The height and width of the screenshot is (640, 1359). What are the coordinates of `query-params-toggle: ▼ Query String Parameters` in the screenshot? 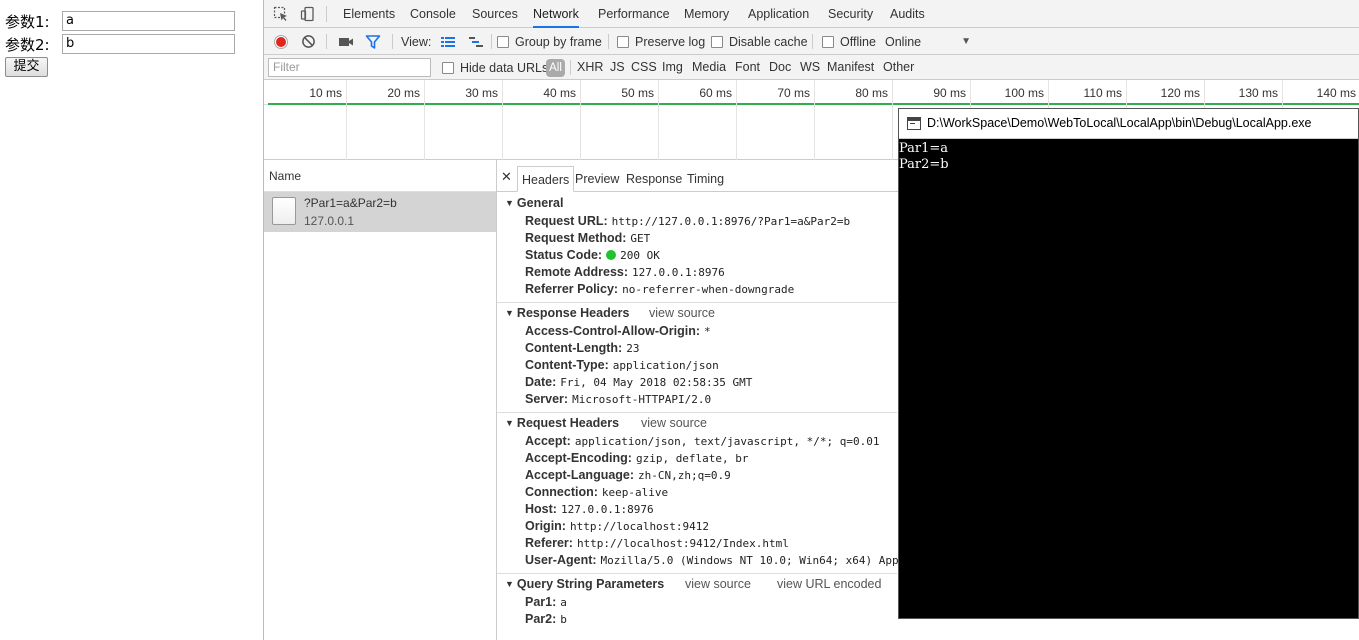 It's located at (584, 584).